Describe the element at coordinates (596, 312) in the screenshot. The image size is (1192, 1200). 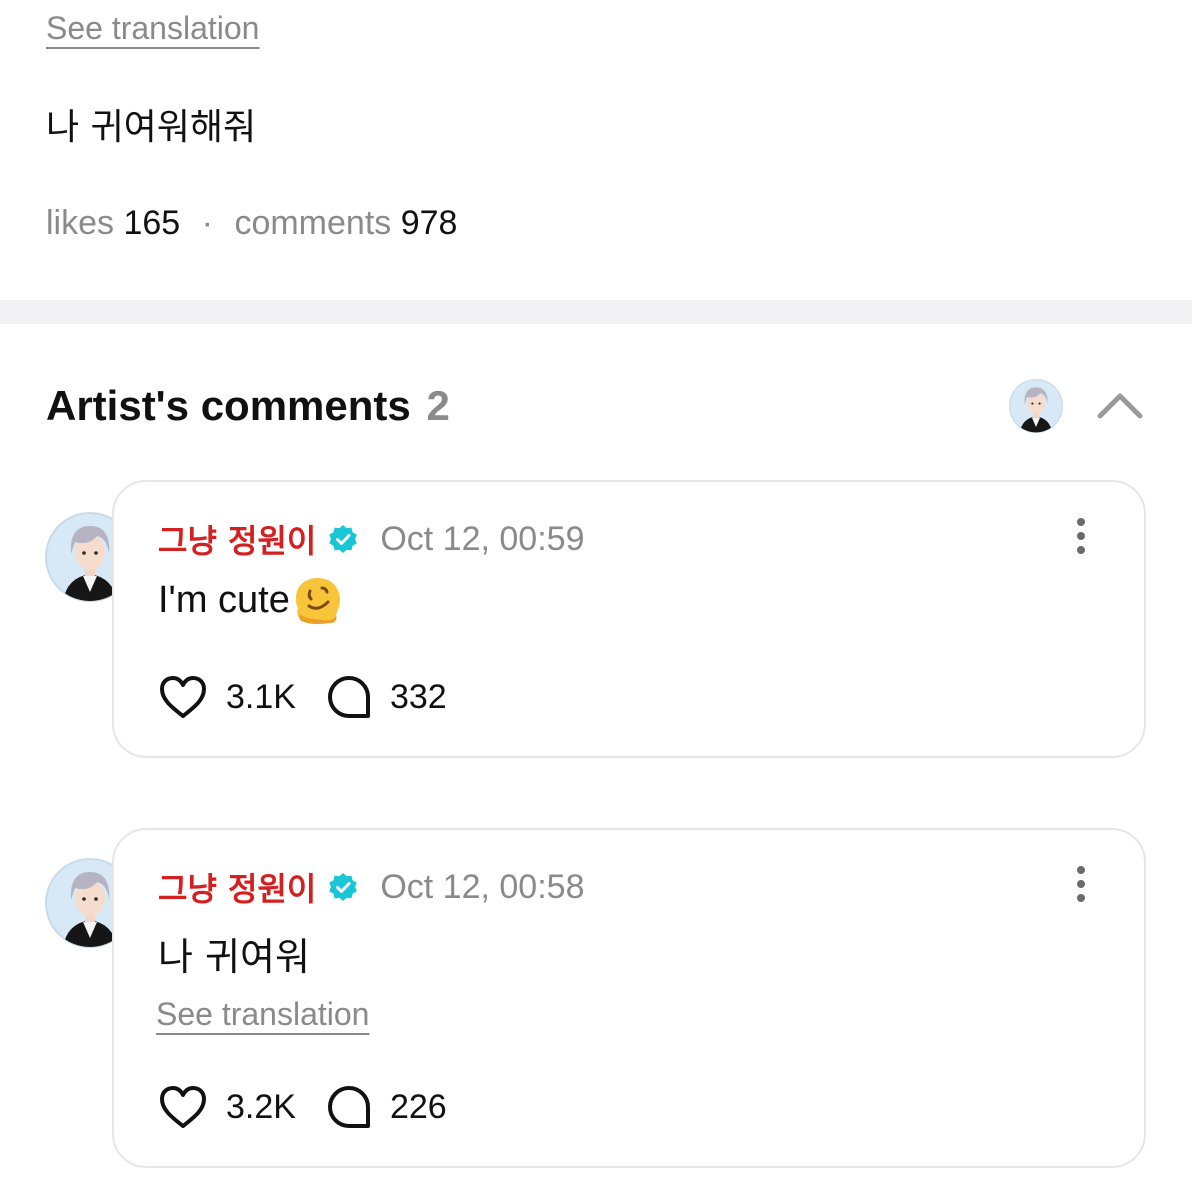
I see `section-divider` at that location.